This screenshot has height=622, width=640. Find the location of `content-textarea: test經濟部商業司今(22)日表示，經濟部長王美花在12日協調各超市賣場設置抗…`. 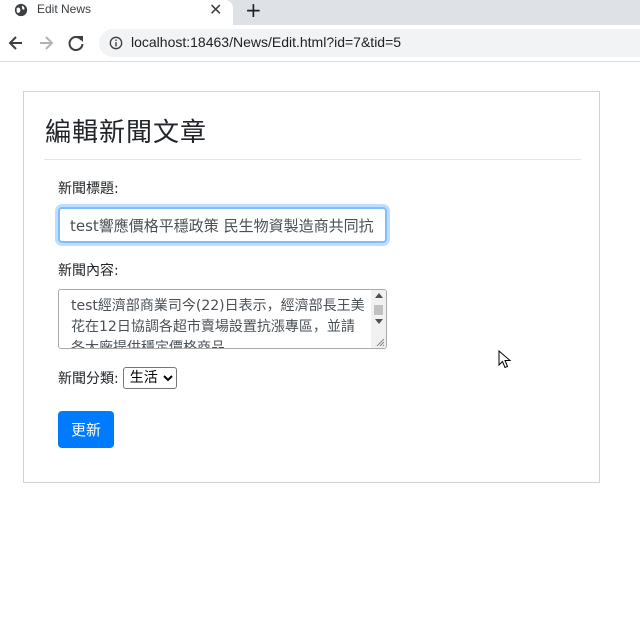

content-textarea: test經濟部商業司今(22)日表示，經濟部長王美花在12日協調各超市賣場設置抗… is located at coordinates (222, 319).